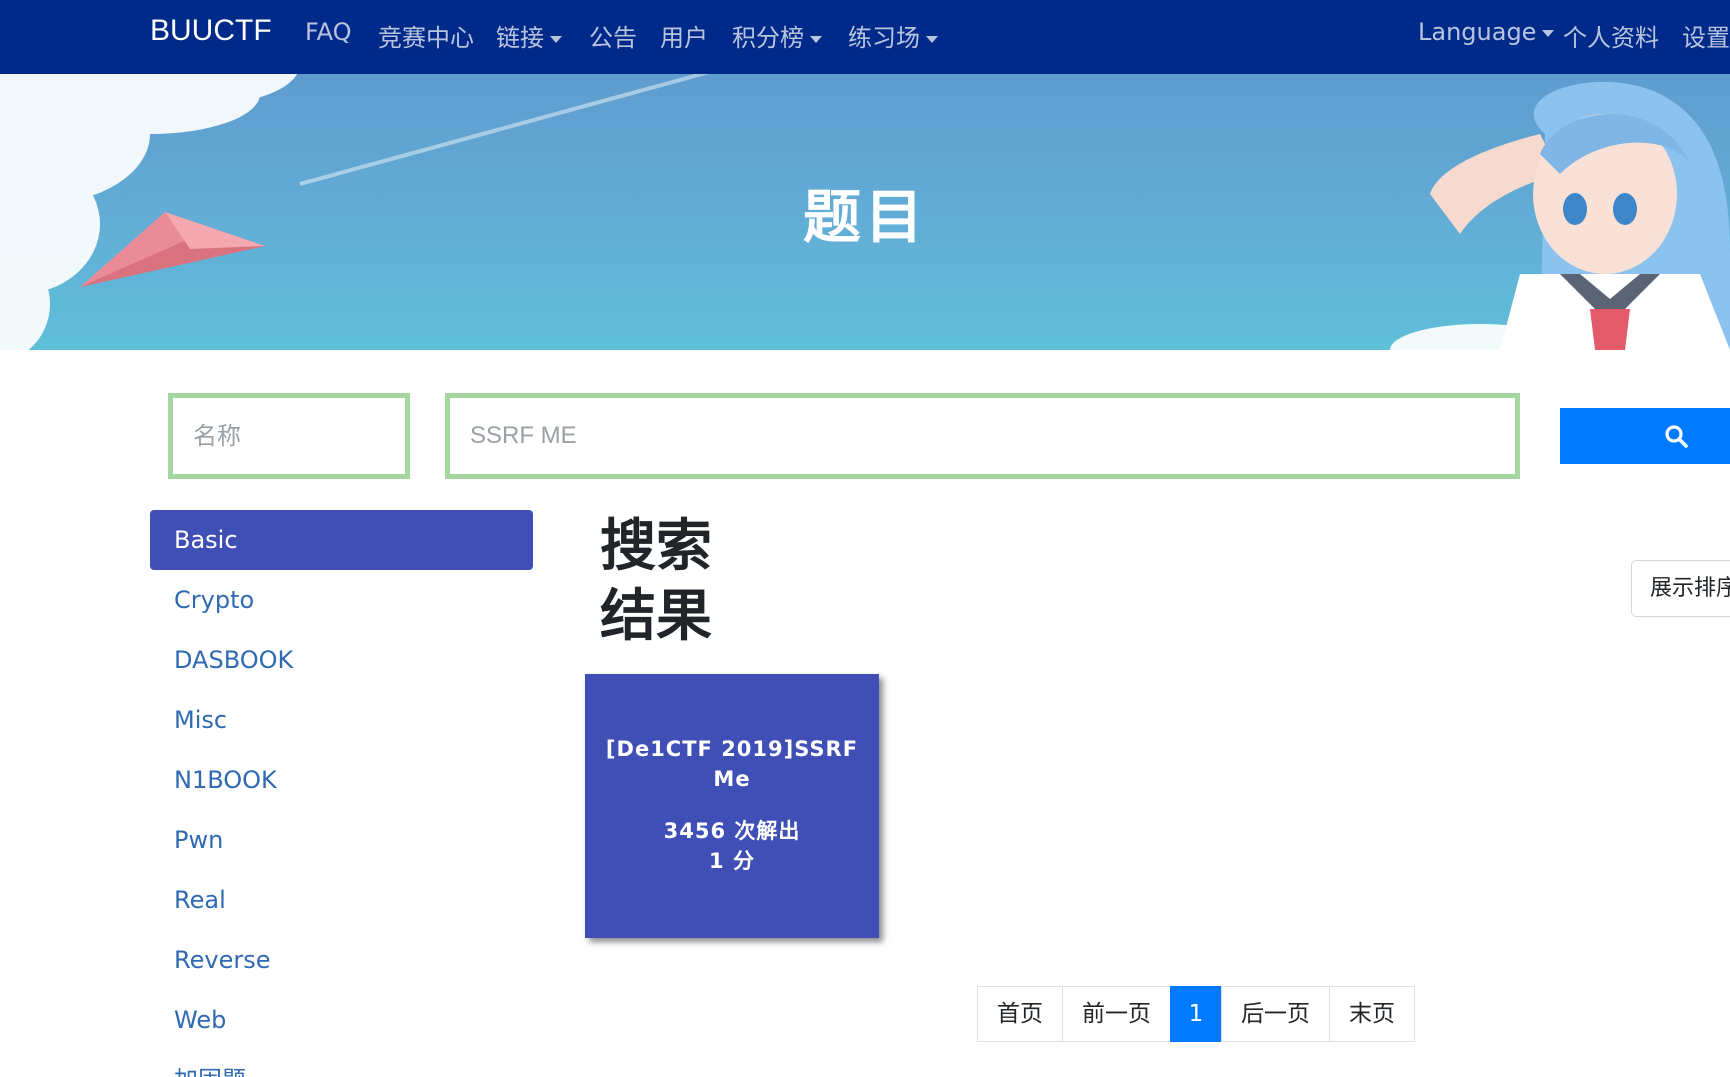 The height and width of the screenshot is (1077, 1730). Describe the element at coordinates (1486, 32) in the screenshot. I see `nav-language-dropdown: Language` at that location.